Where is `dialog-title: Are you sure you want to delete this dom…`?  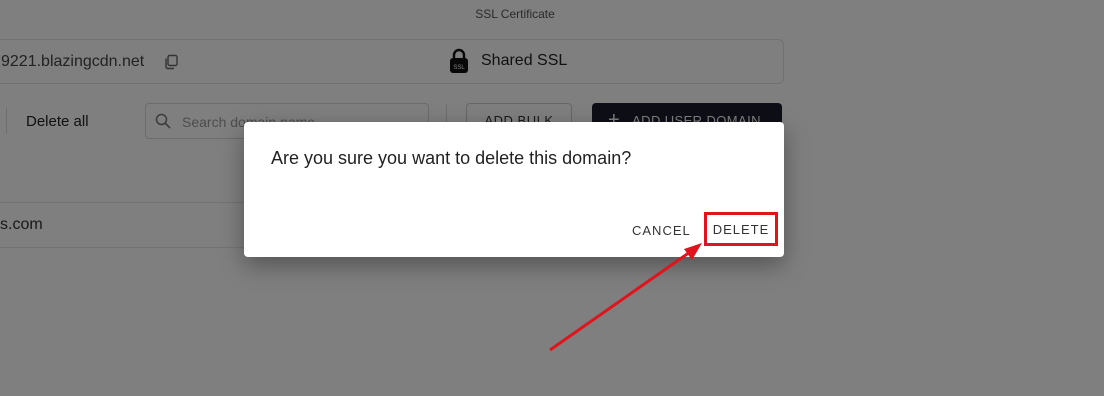
dialog-title: Are you sure you want to delete this dom… is located at coordinates (451, 158).